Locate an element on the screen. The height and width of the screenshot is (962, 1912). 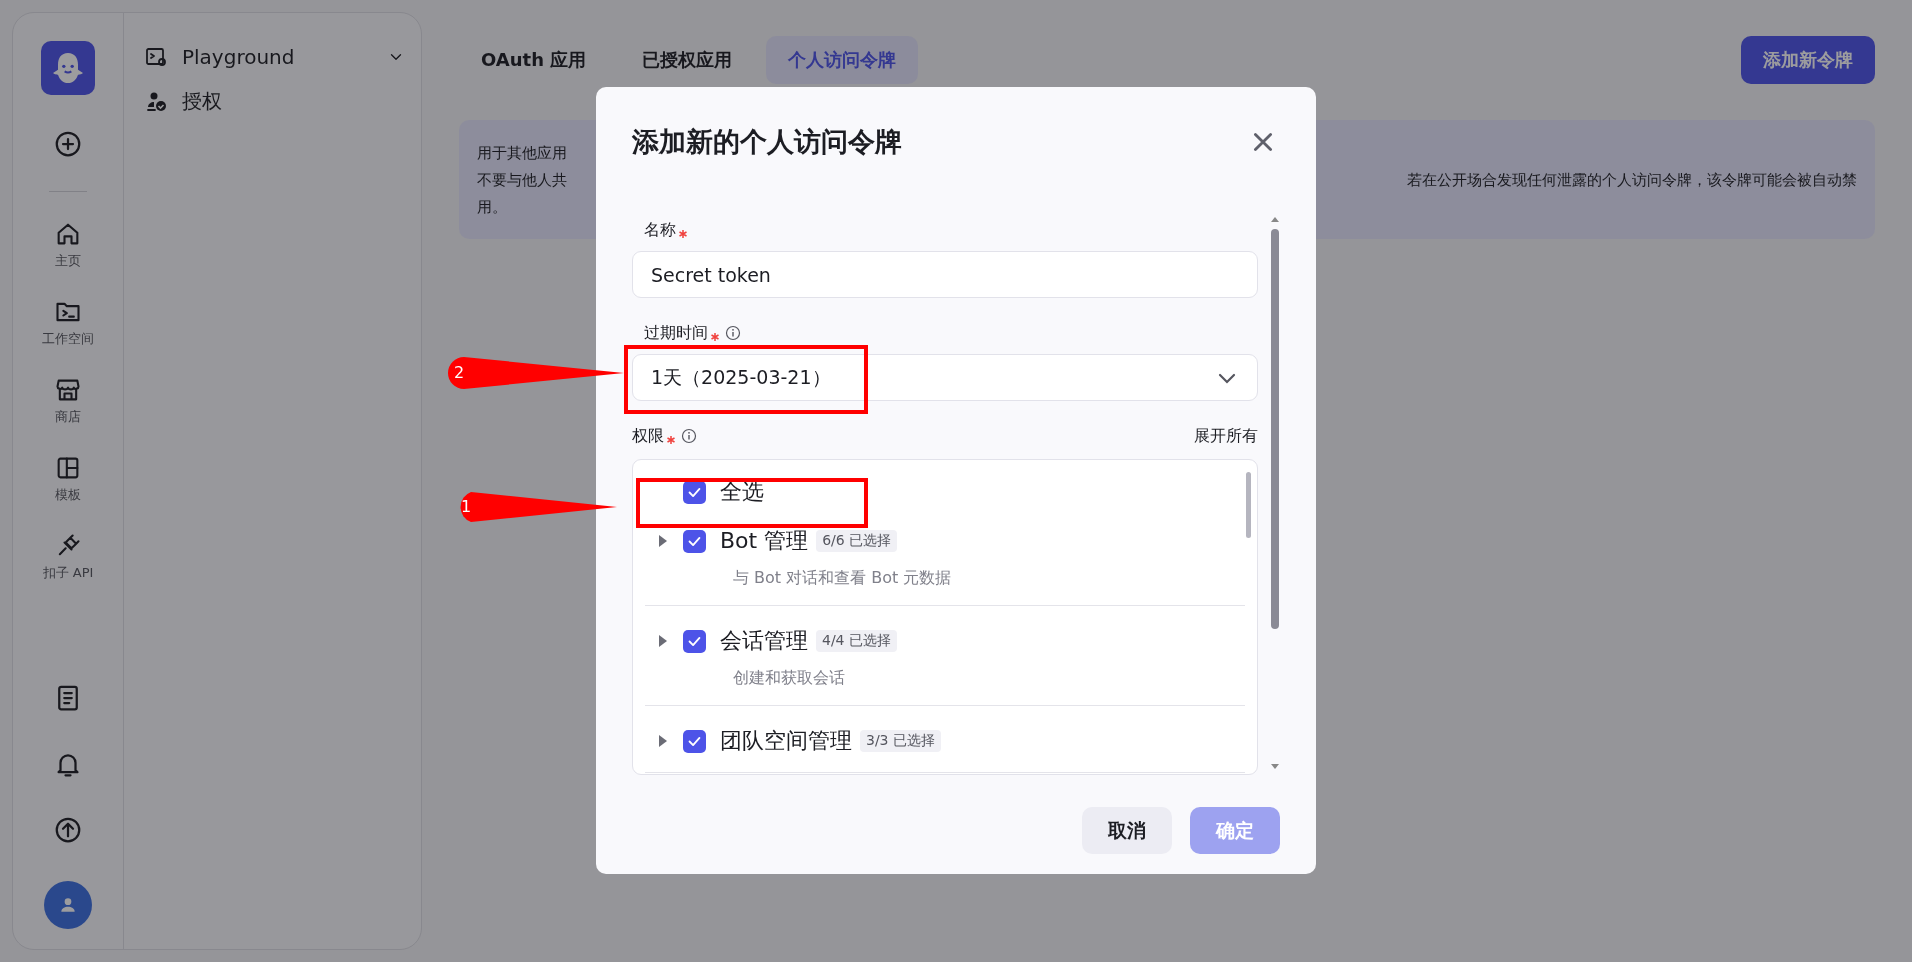
banner-text: 若在公开场合发现任何泄露的个人访问令牌，该令牌可能会被自动禁 is located at coordinates (1632, 180).